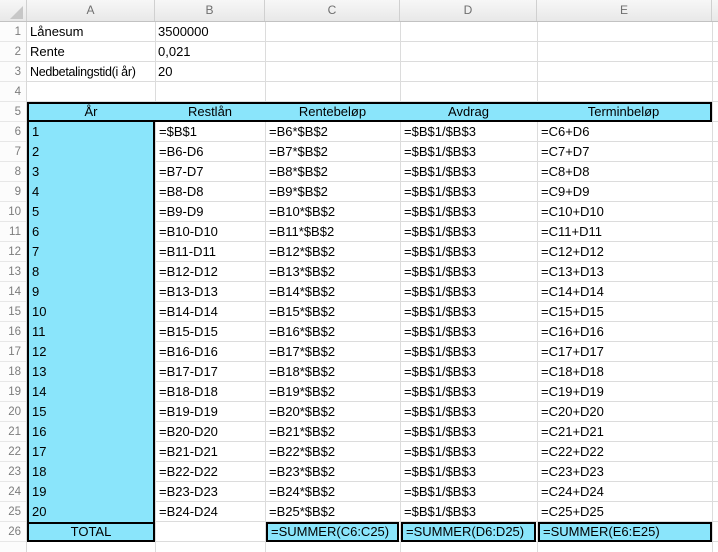 This screenshot has width=718, height=552. Describe the element at coordinates (624, 332) in the screenshot. I see `formula-cell-terminbelop: =C16+D16` at that location.